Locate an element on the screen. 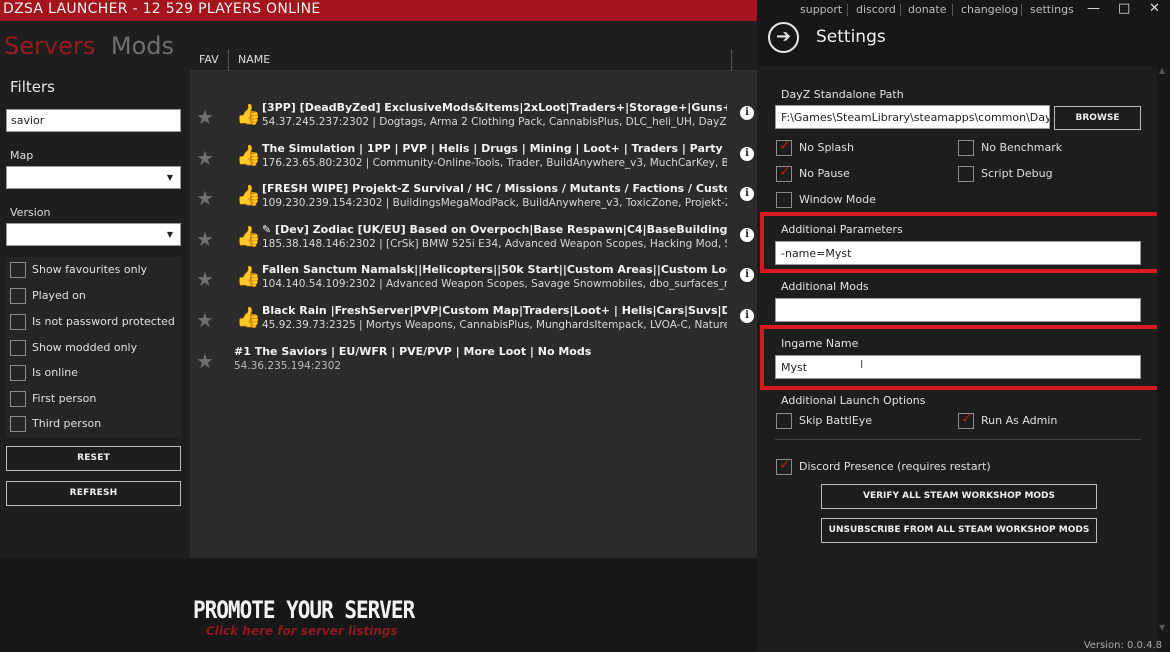 The image size is (1170, 652). filter-played-on: Played on is located at coordinates (95, 296).